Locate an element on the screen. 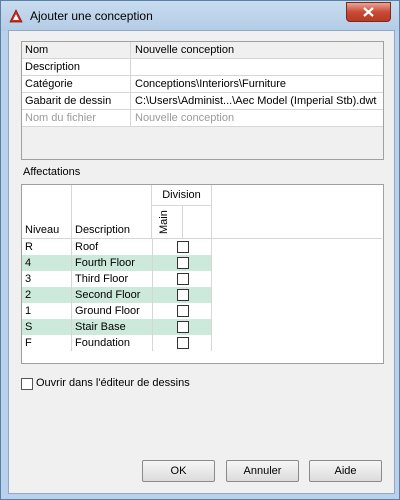  table-row: 4 Fourth Floor is located at coordinates (117, 263).